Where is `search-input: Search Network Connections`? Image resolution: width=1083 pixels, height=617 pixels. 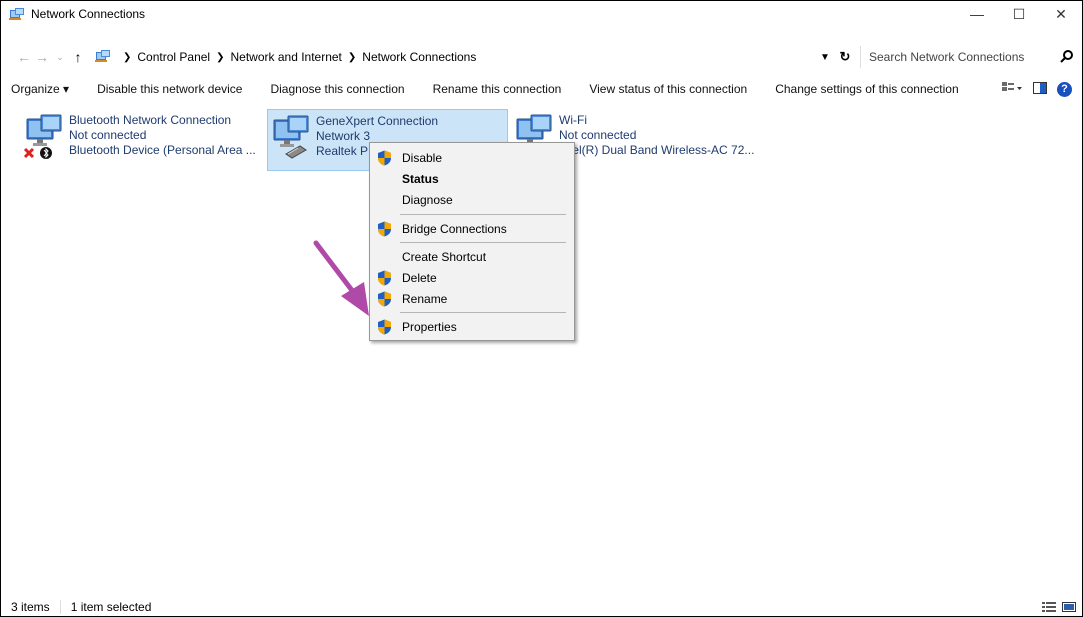 search-input: Search Network Connections is located at coordinates (957, 57).